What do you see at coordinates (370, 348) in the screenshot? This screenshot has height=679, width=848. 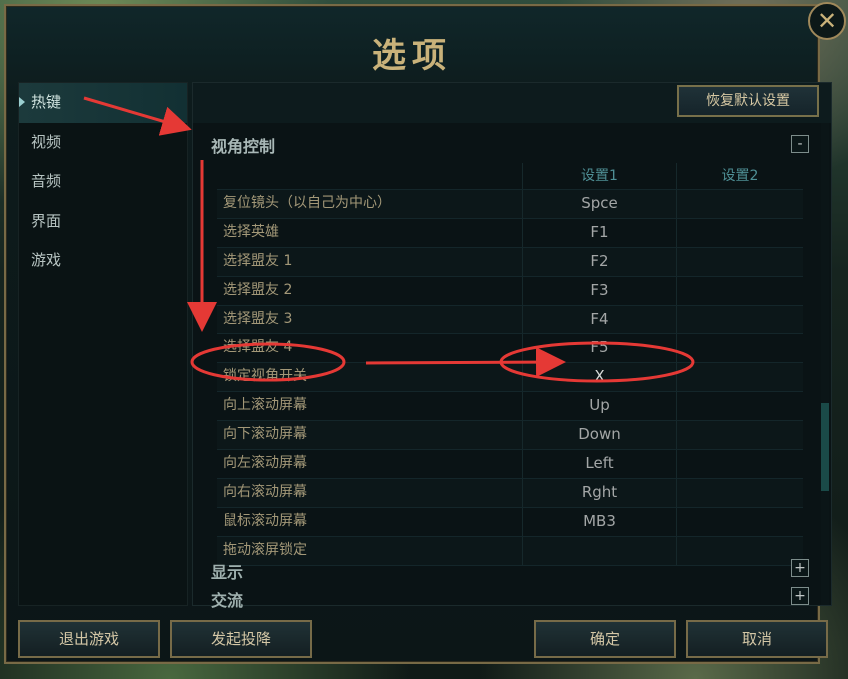 I see `action-label: 选择盟友 4` at bounding box center [370, 348].